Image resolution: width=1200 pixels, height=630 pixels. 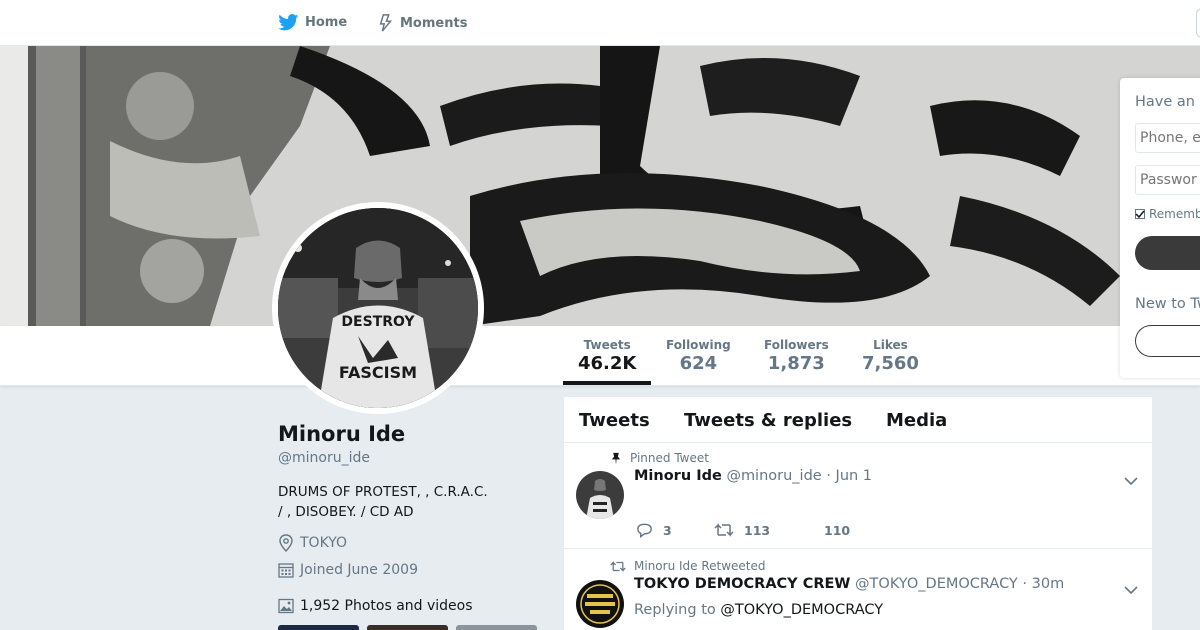 I want to click on profile-name: Minoru Ide, so click(x=341, y=434).